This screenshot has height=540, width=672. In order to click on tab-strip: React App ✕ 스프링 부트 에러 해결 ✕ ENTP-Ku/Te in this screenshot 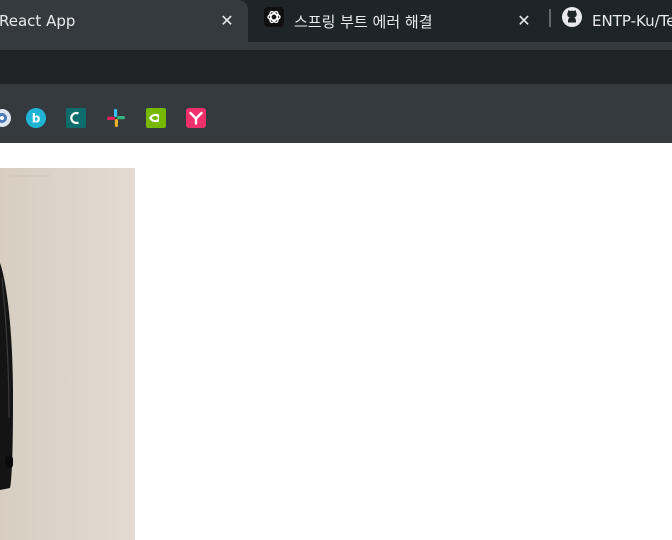, I will do `click(336, 21)`.